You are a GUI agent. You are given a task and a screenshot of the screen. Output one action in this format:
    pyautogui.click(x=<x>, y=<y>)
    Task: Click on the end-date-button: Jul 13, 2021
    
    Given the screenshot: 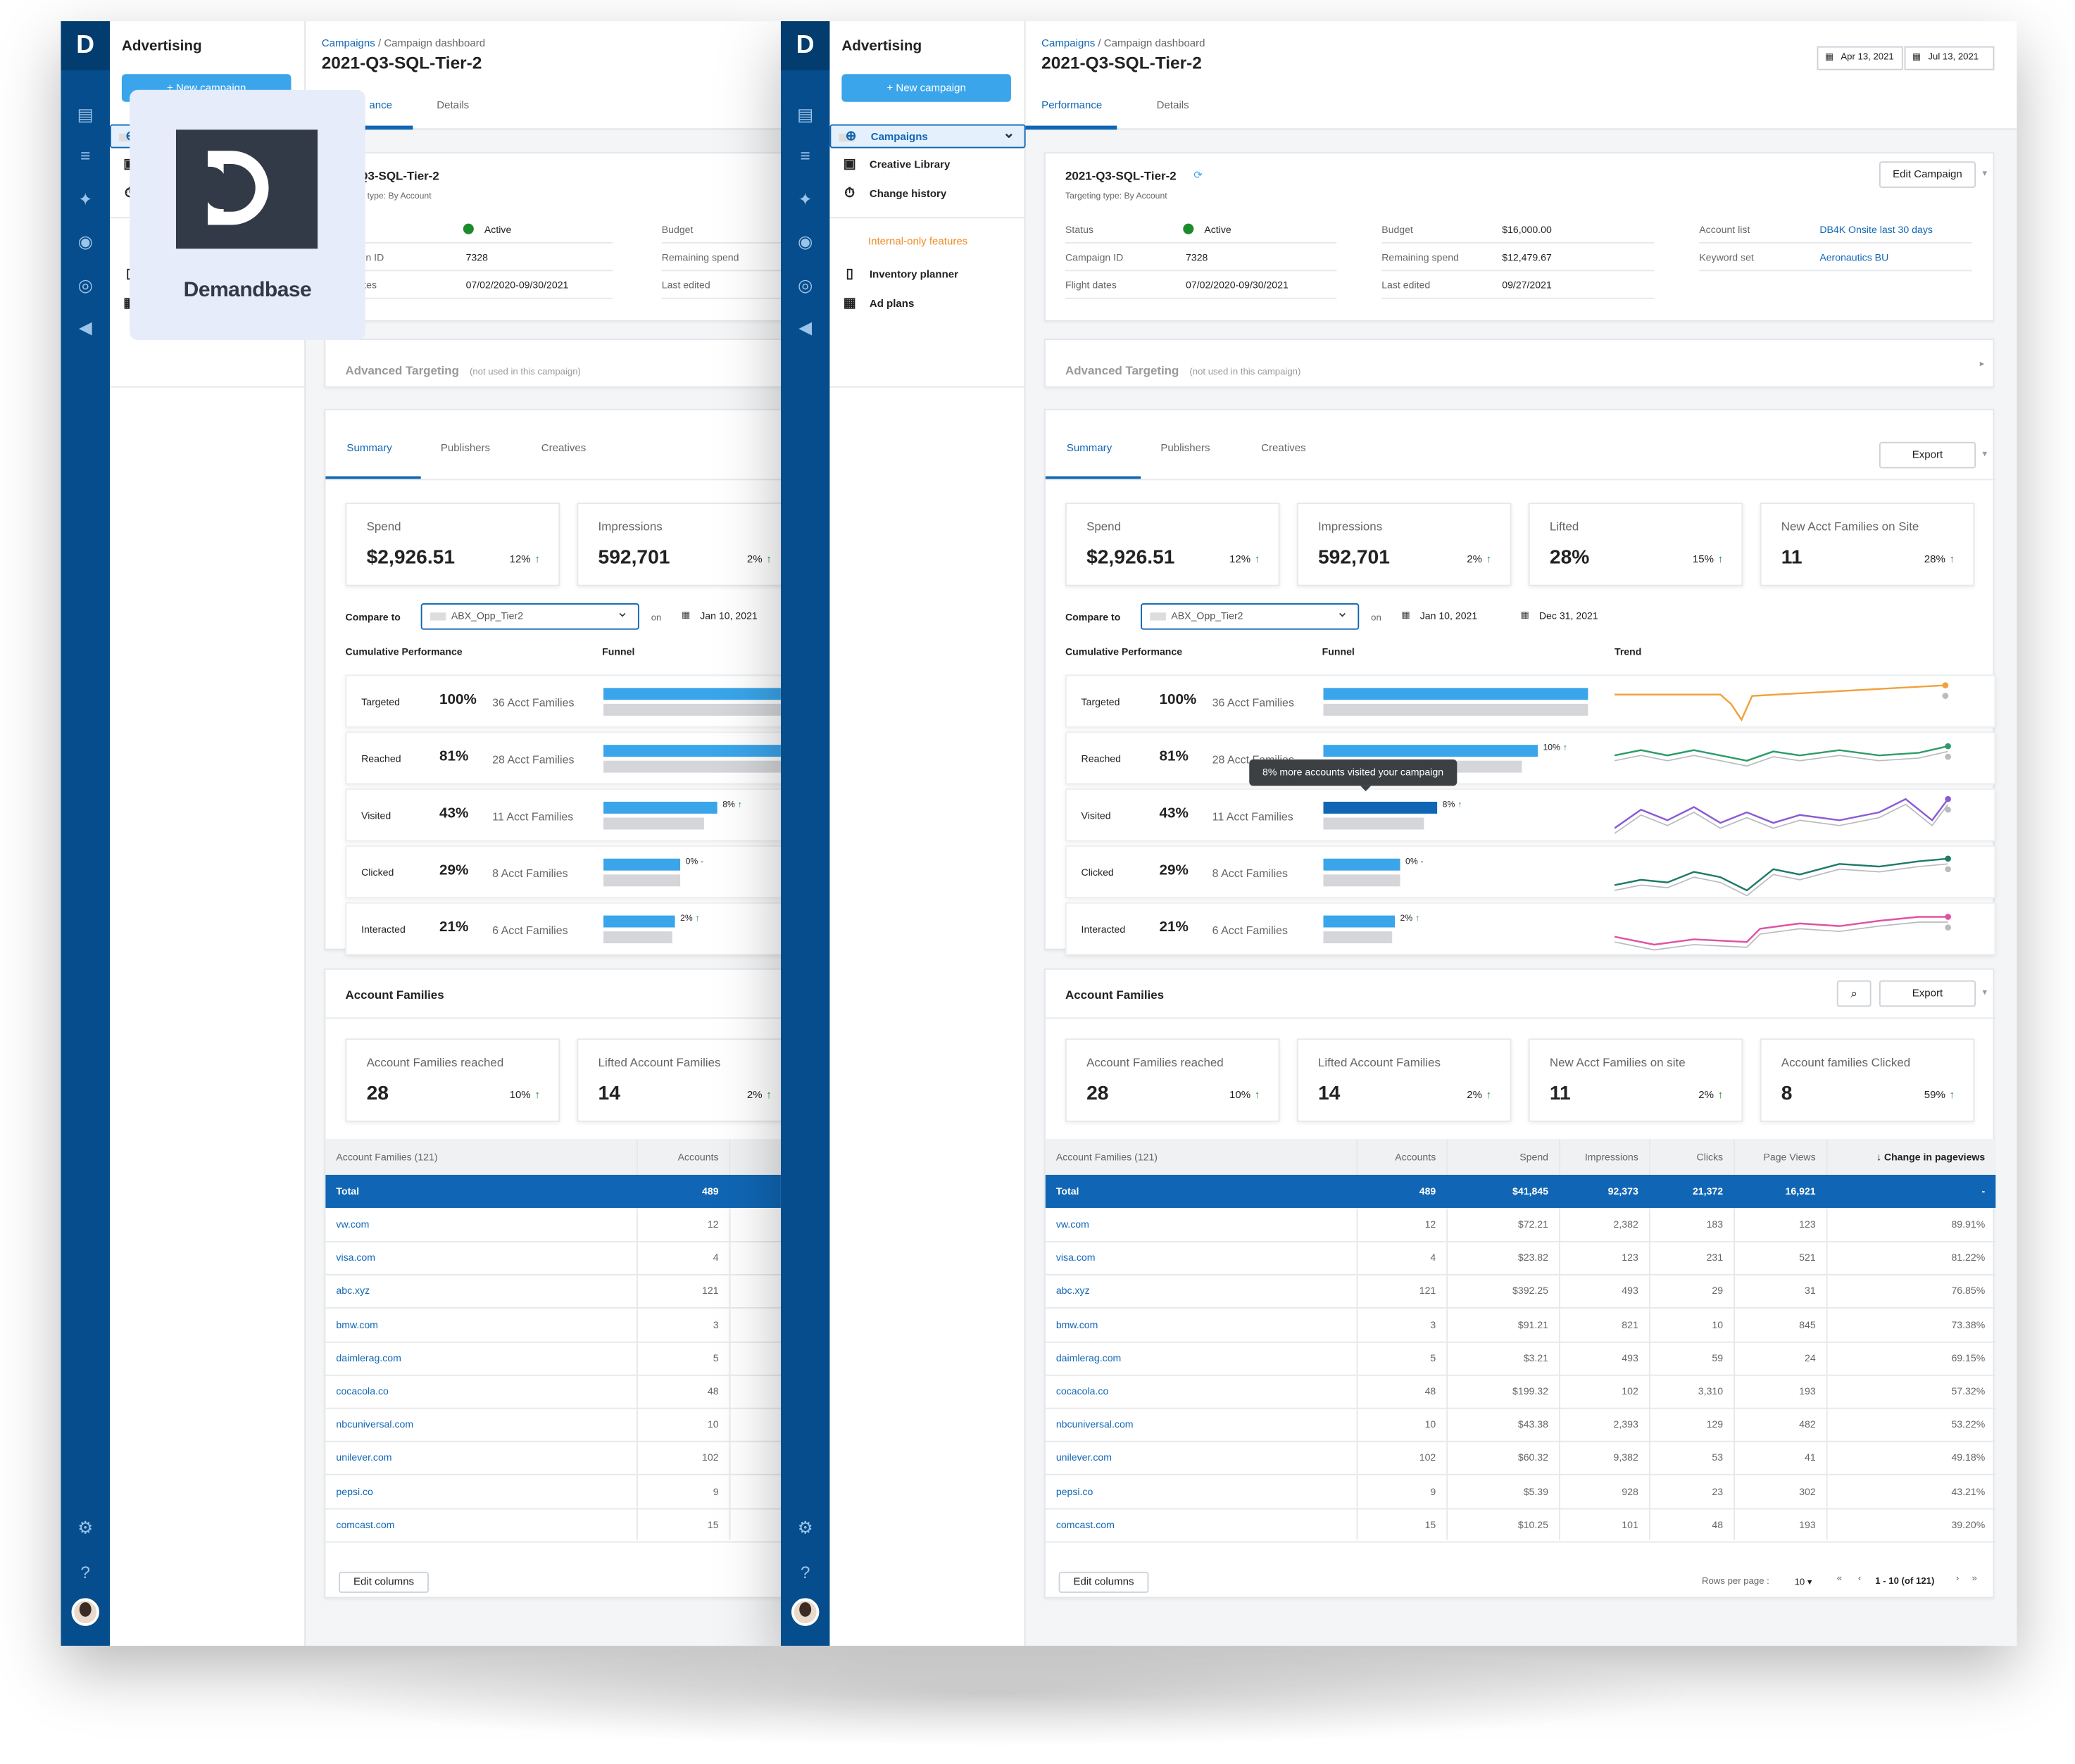 What is the action you would take?
    pyautogui.click(x=1949, y=58)
    